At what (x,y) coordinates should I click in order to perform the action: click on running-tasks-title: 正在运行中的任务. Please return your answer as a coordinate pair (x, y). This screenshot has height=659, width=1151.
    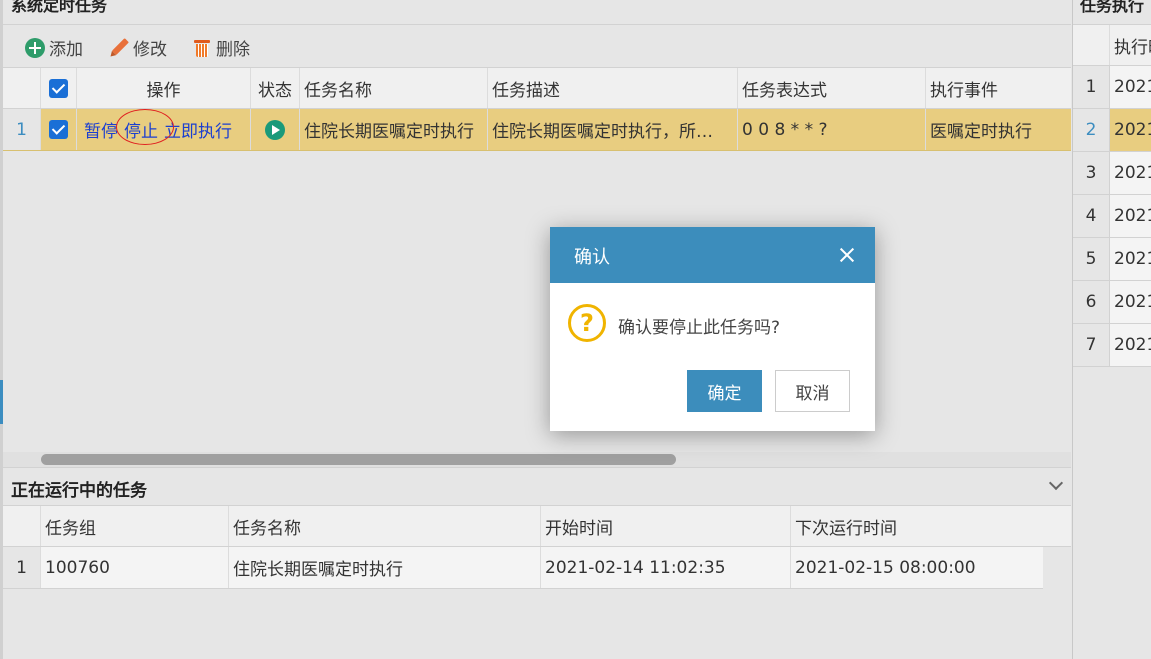
    Looking at the image, I should click on (79, 491).